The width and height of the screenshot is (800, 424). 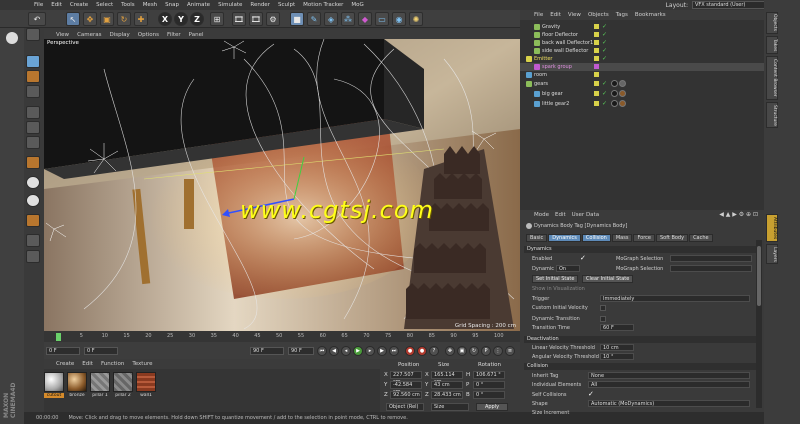 I want to click on angular-velocity-threshold-field: 10 °, so click(x=617, y=356).